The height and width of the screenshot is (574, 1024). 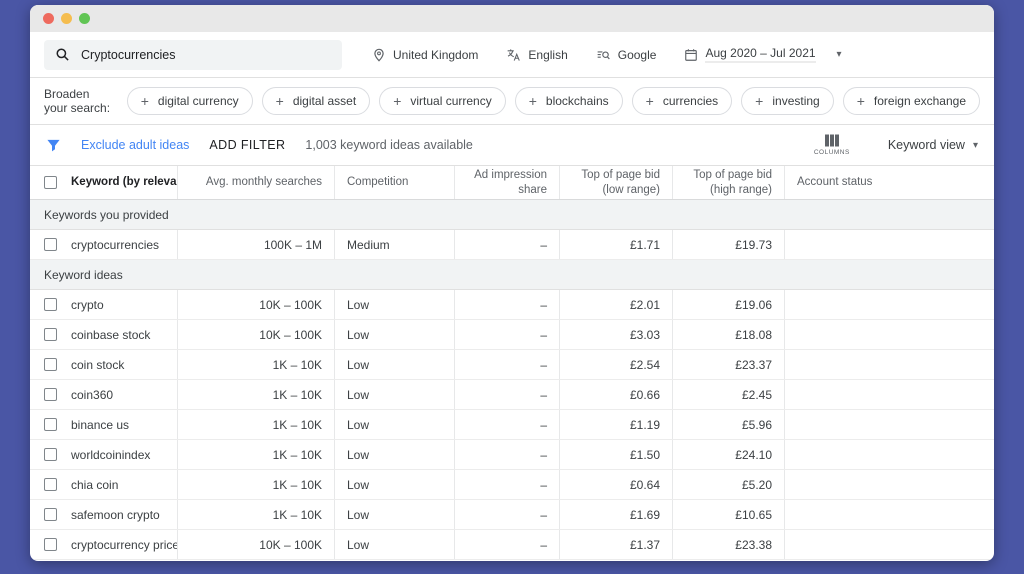 What do you see at coordinates (66, 18) in the screenshot?
I see `minimize-window-button` at bounding box center [66, 18].